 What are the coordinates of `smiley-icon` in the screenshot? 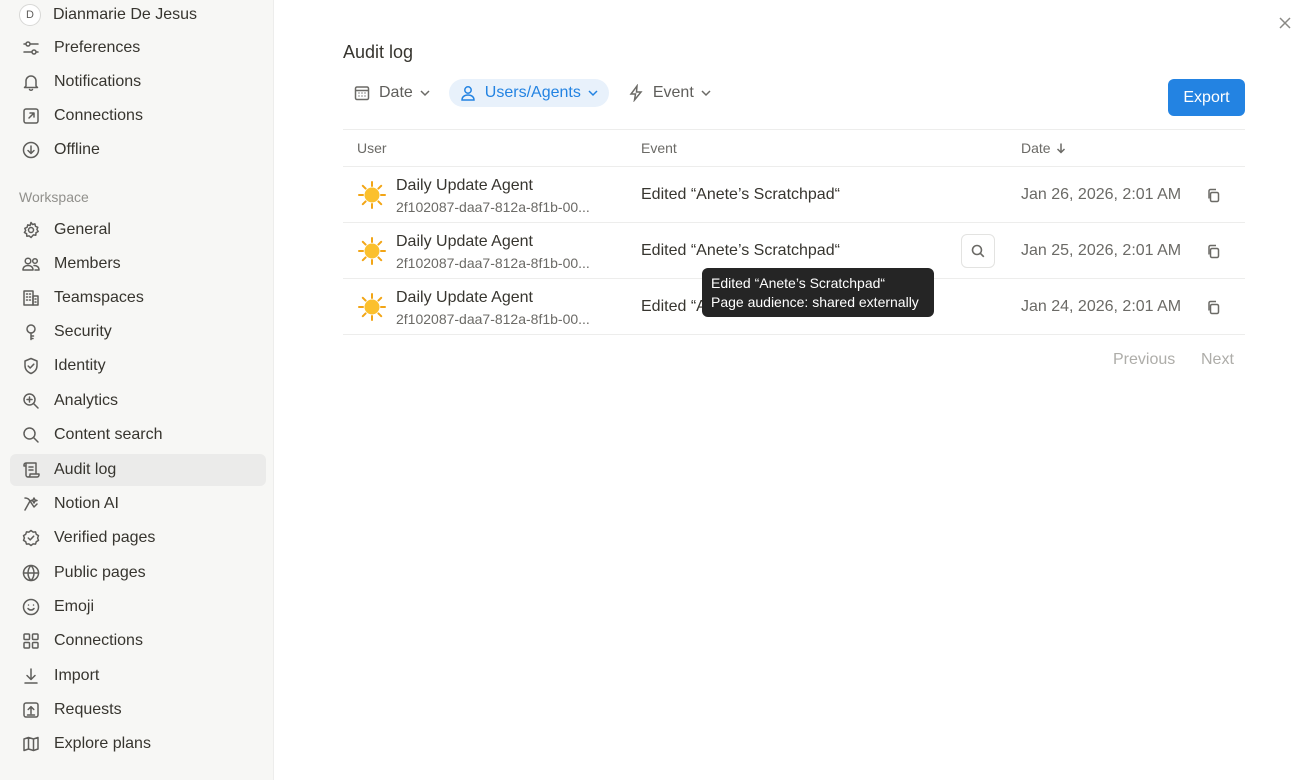 It's located at (31, 607).